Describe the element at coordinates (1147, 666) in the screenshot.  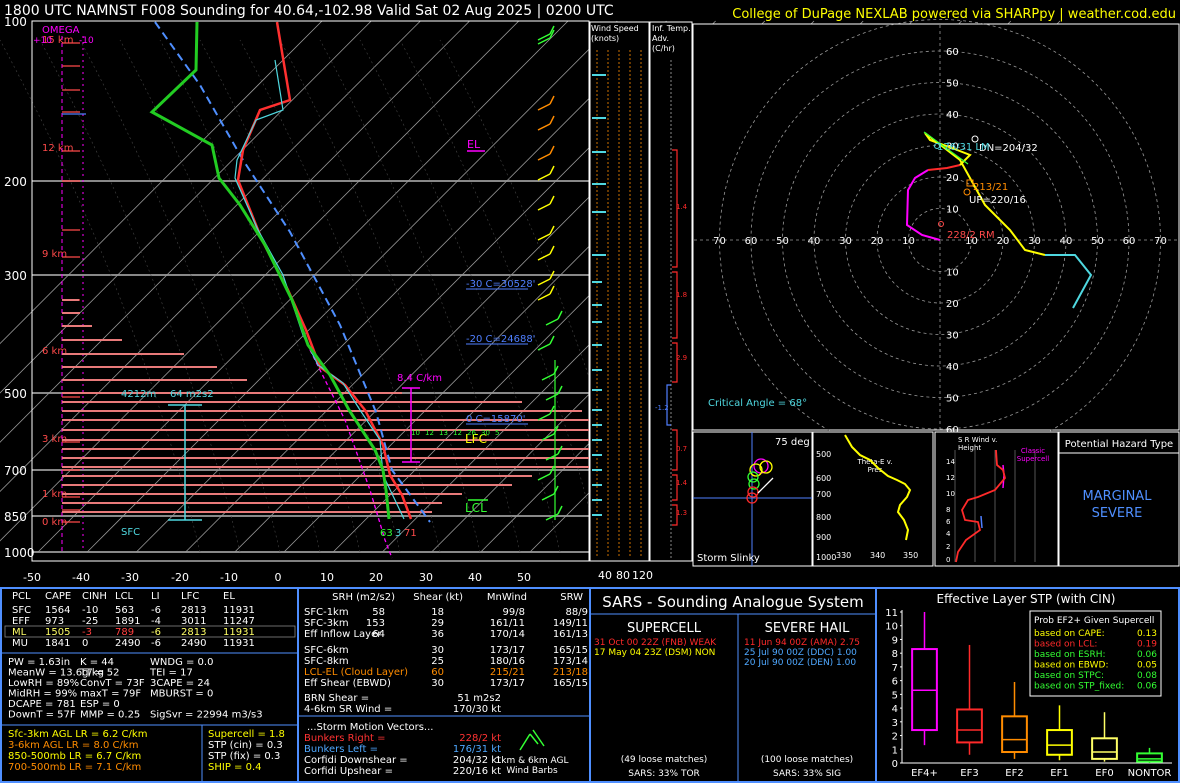
I see `stp-legend-value: 0.05` at that location.